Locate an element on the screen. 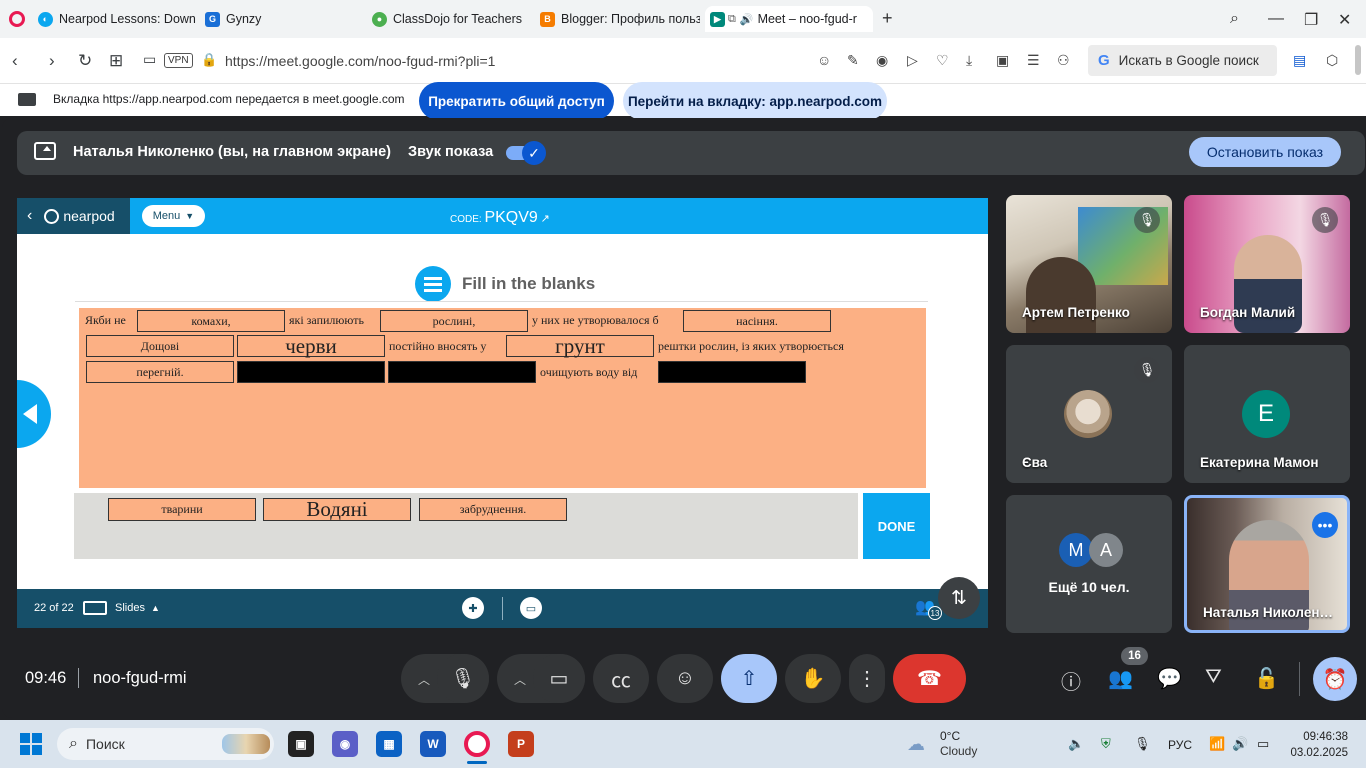 This screenshot has height=768, width=1366. opera-logo-icon is located at coordinates (17, 19).